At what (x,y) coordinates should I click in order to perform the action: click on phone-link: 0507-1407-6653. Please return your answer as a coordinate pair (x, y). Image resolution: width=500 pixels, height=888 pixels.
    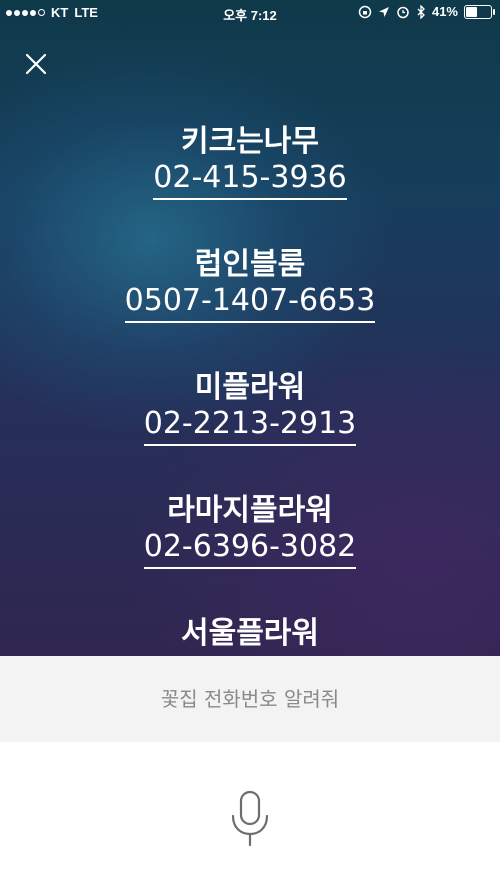
    Looking at the image, I should click on (250, 303).